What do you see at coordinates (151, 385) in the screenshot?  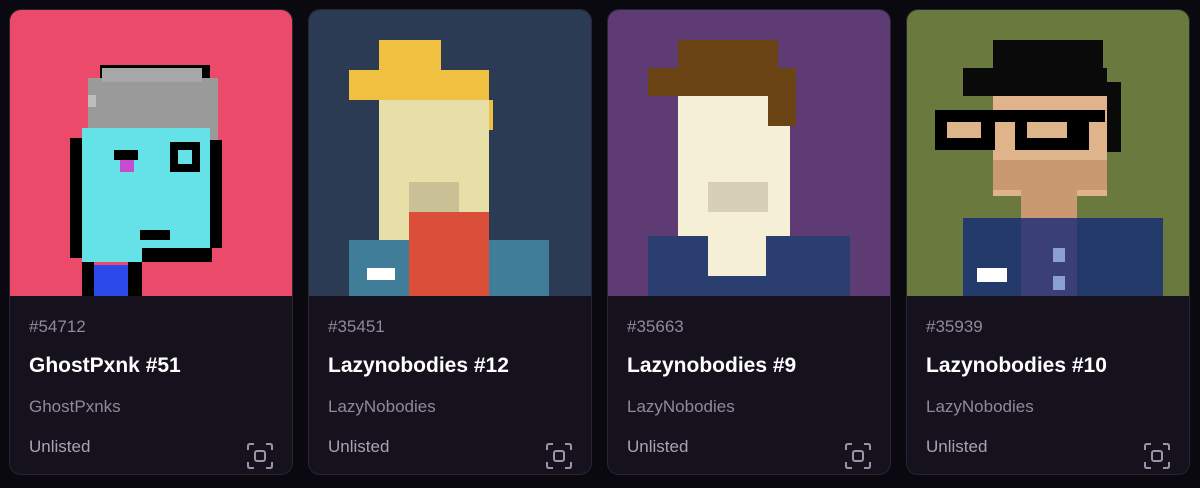 I see `card-info: #54712 GhostPxnk #51 GhostPxnks Unlisted` at bounding box center [151, 385].